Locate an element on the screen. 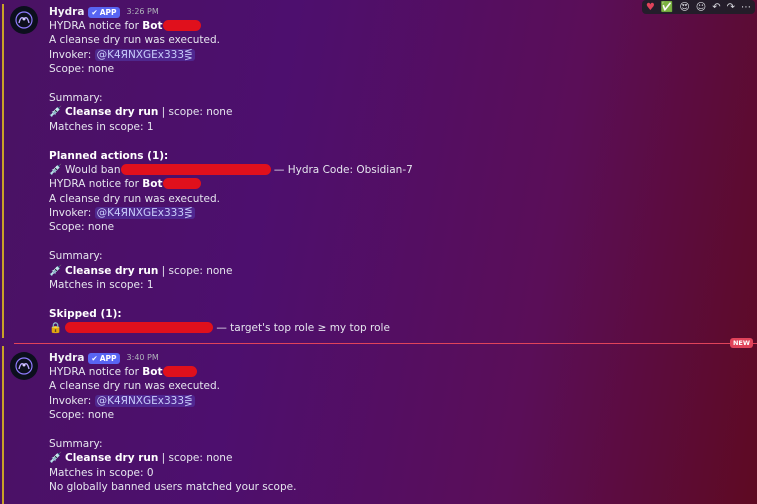  new-messages-divider is located at coordinates (385, 343).